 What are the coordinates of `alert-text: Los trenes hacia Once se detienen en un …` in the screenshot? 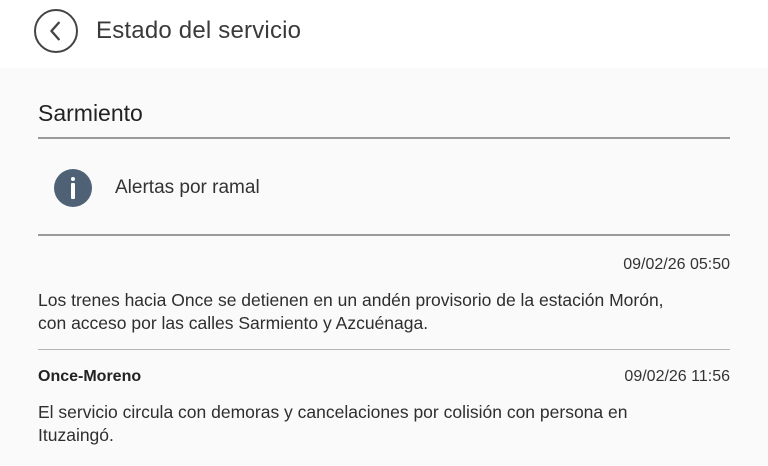 It's located at (351, 311).